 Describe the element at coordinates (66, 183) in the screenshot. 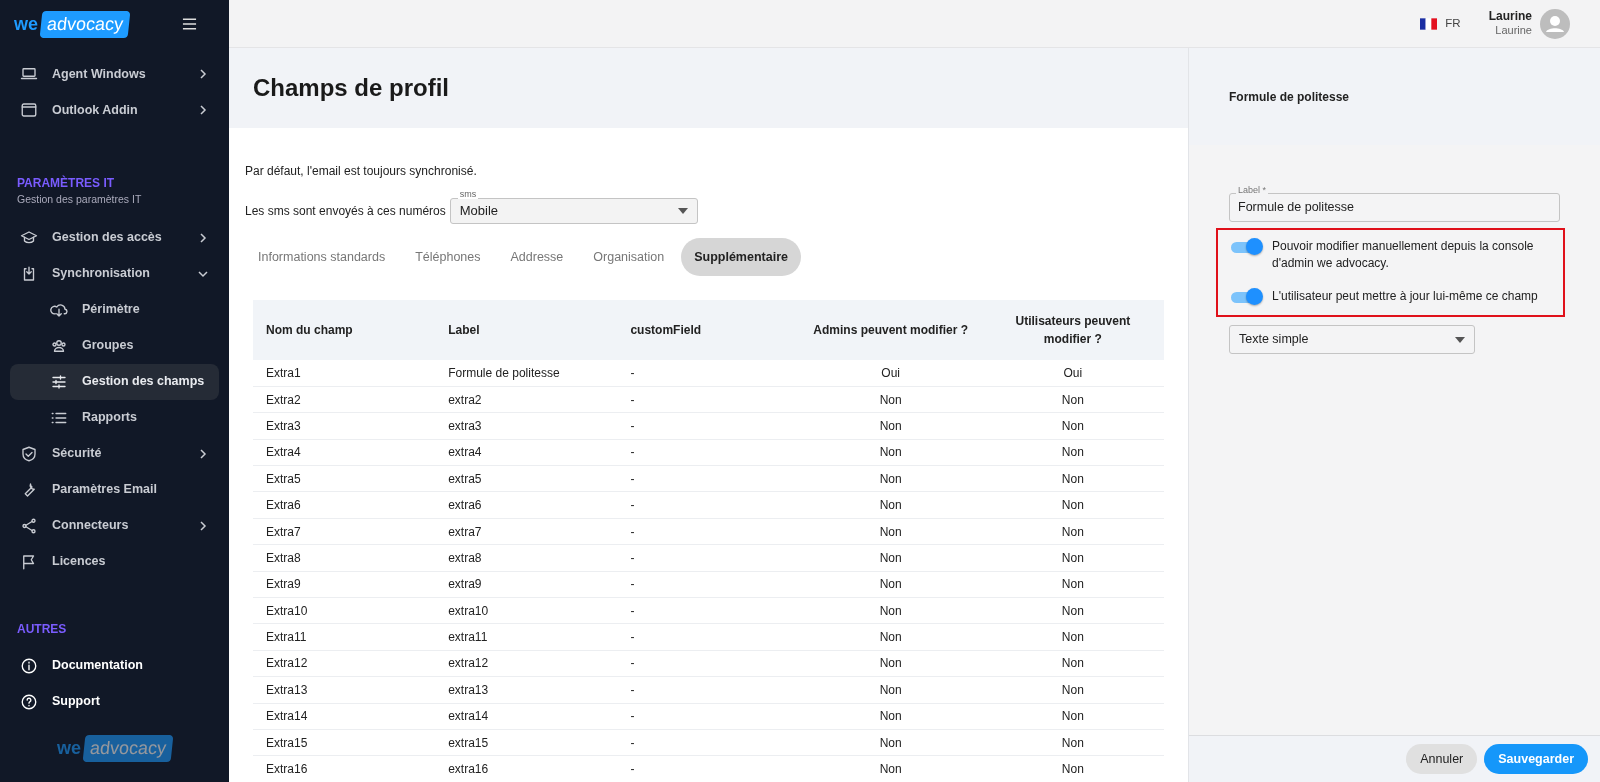

I see `section-title: PARAMÈTRES IT` at that location.